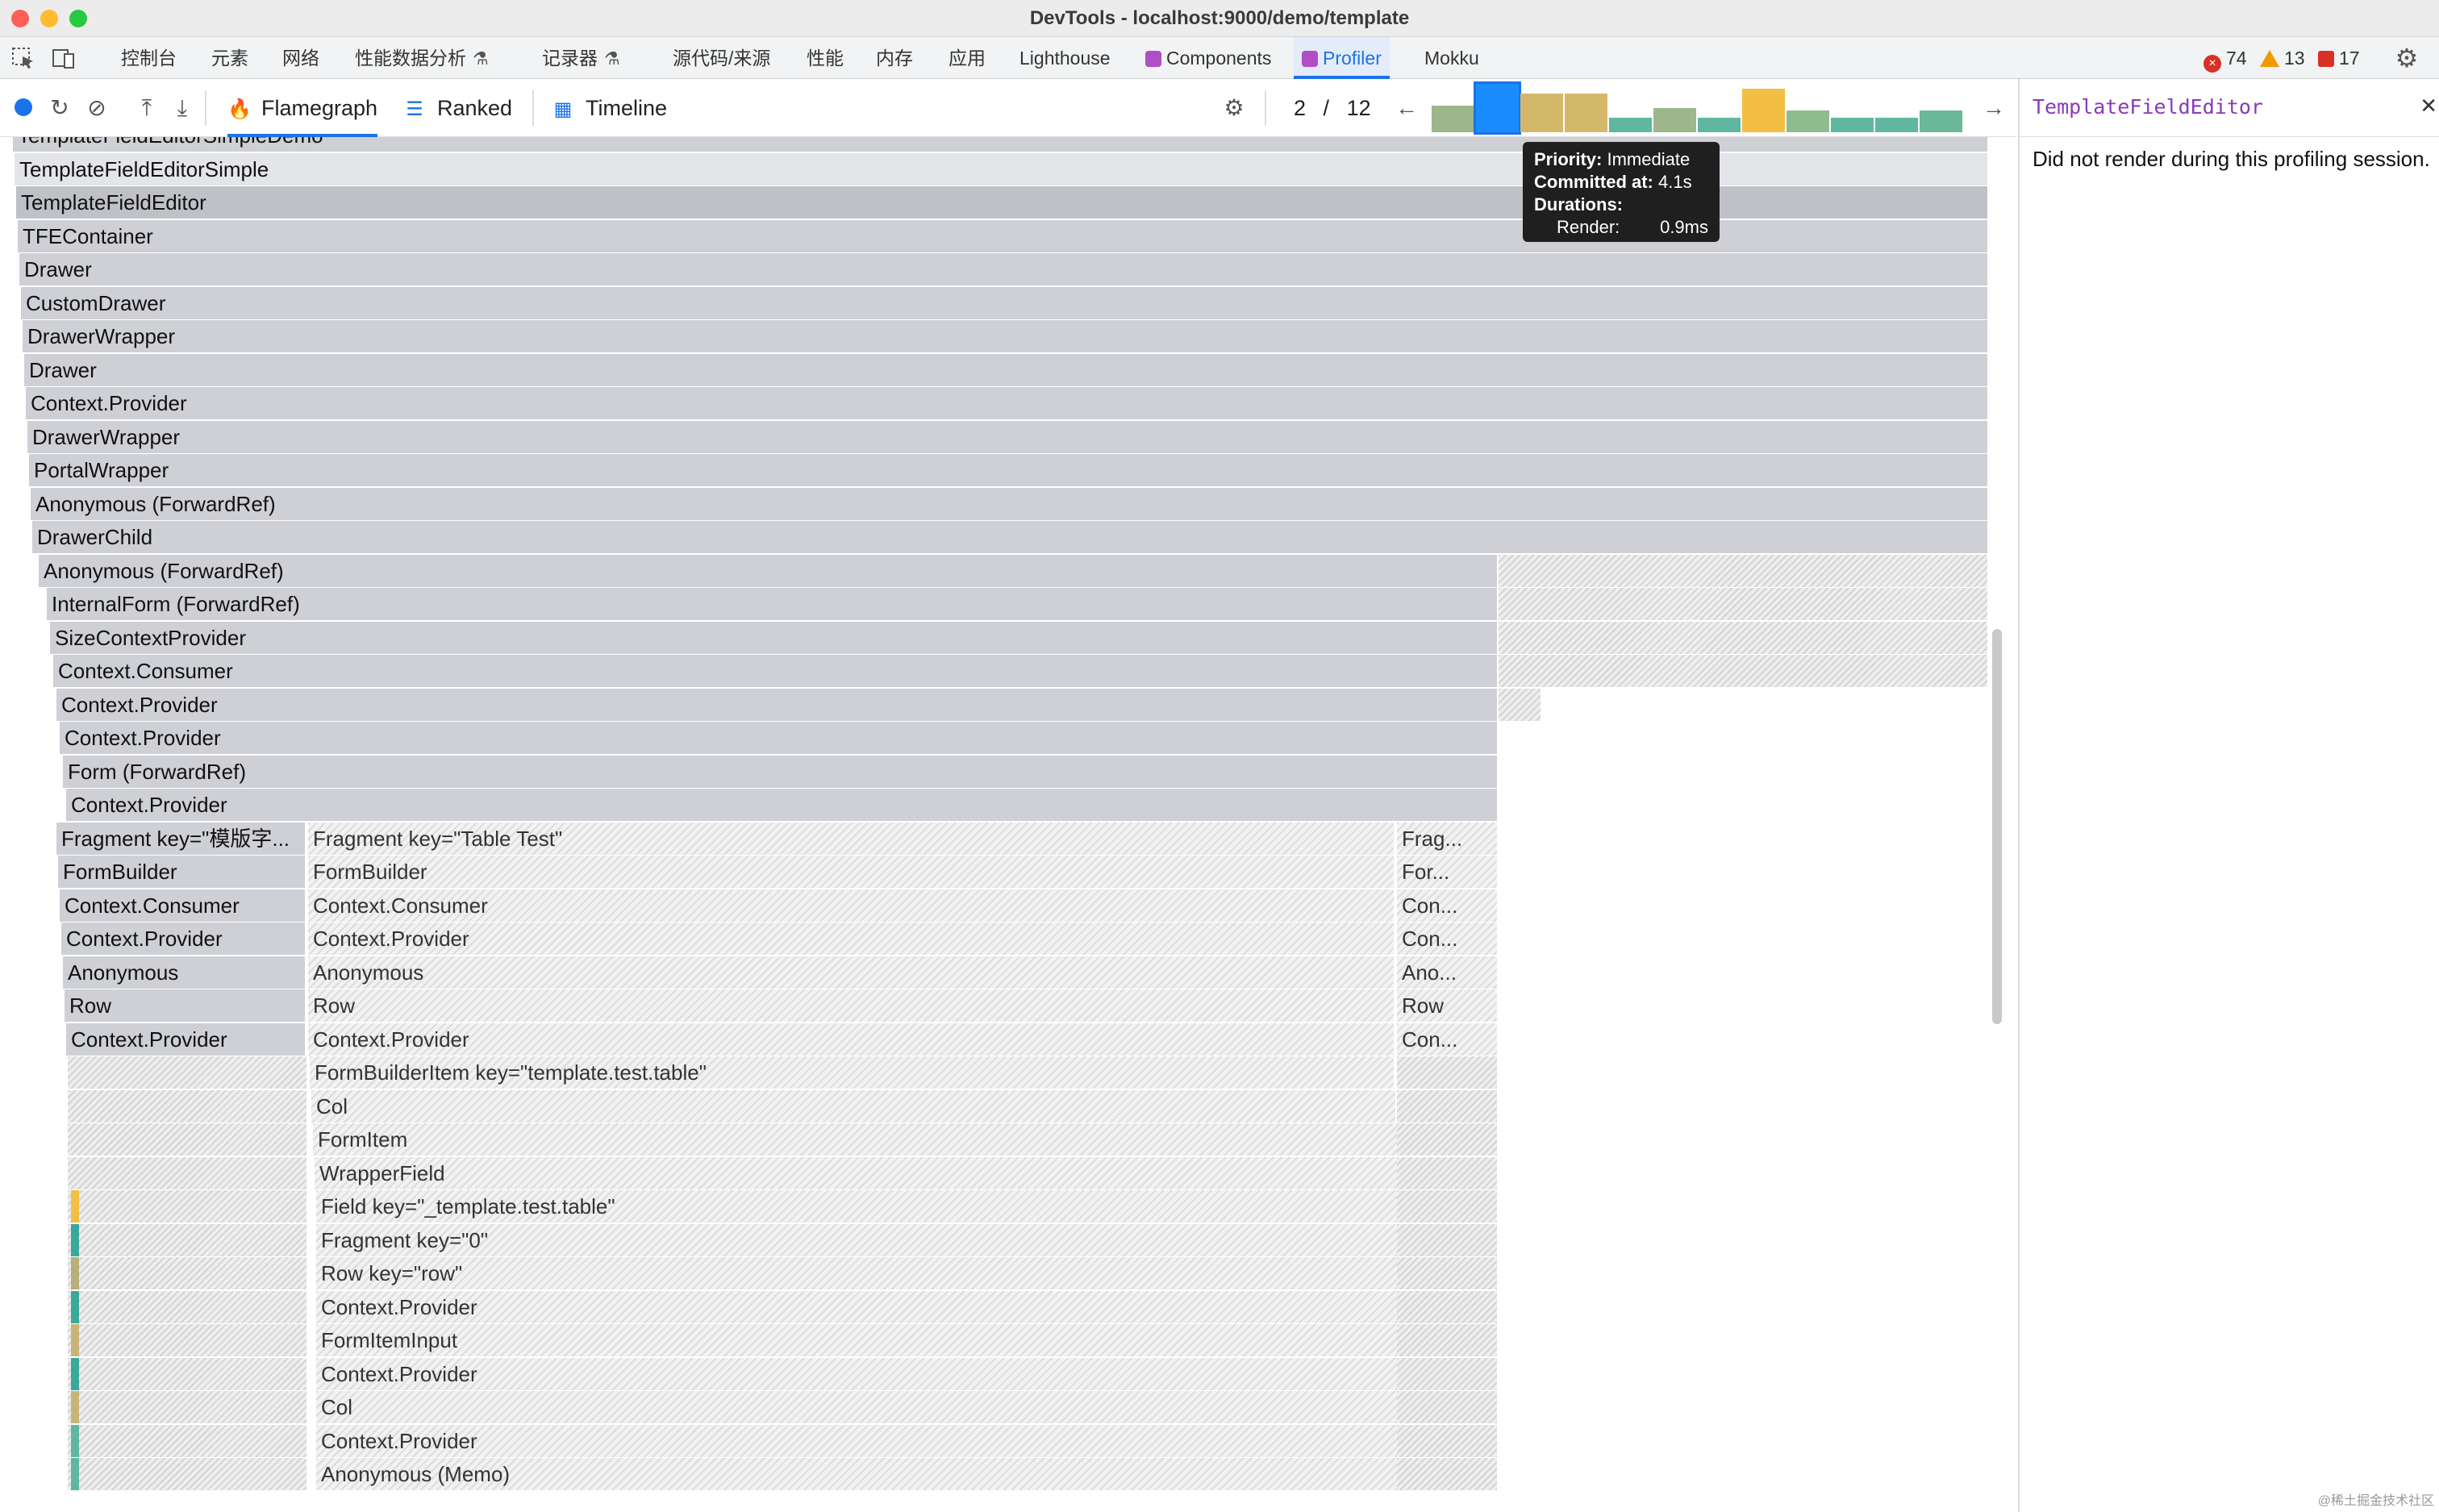  Describe the element at coordinates (858, 1474) in the screenshot. I see `flamegraph-node: Anonymous (Memo)` at that location.